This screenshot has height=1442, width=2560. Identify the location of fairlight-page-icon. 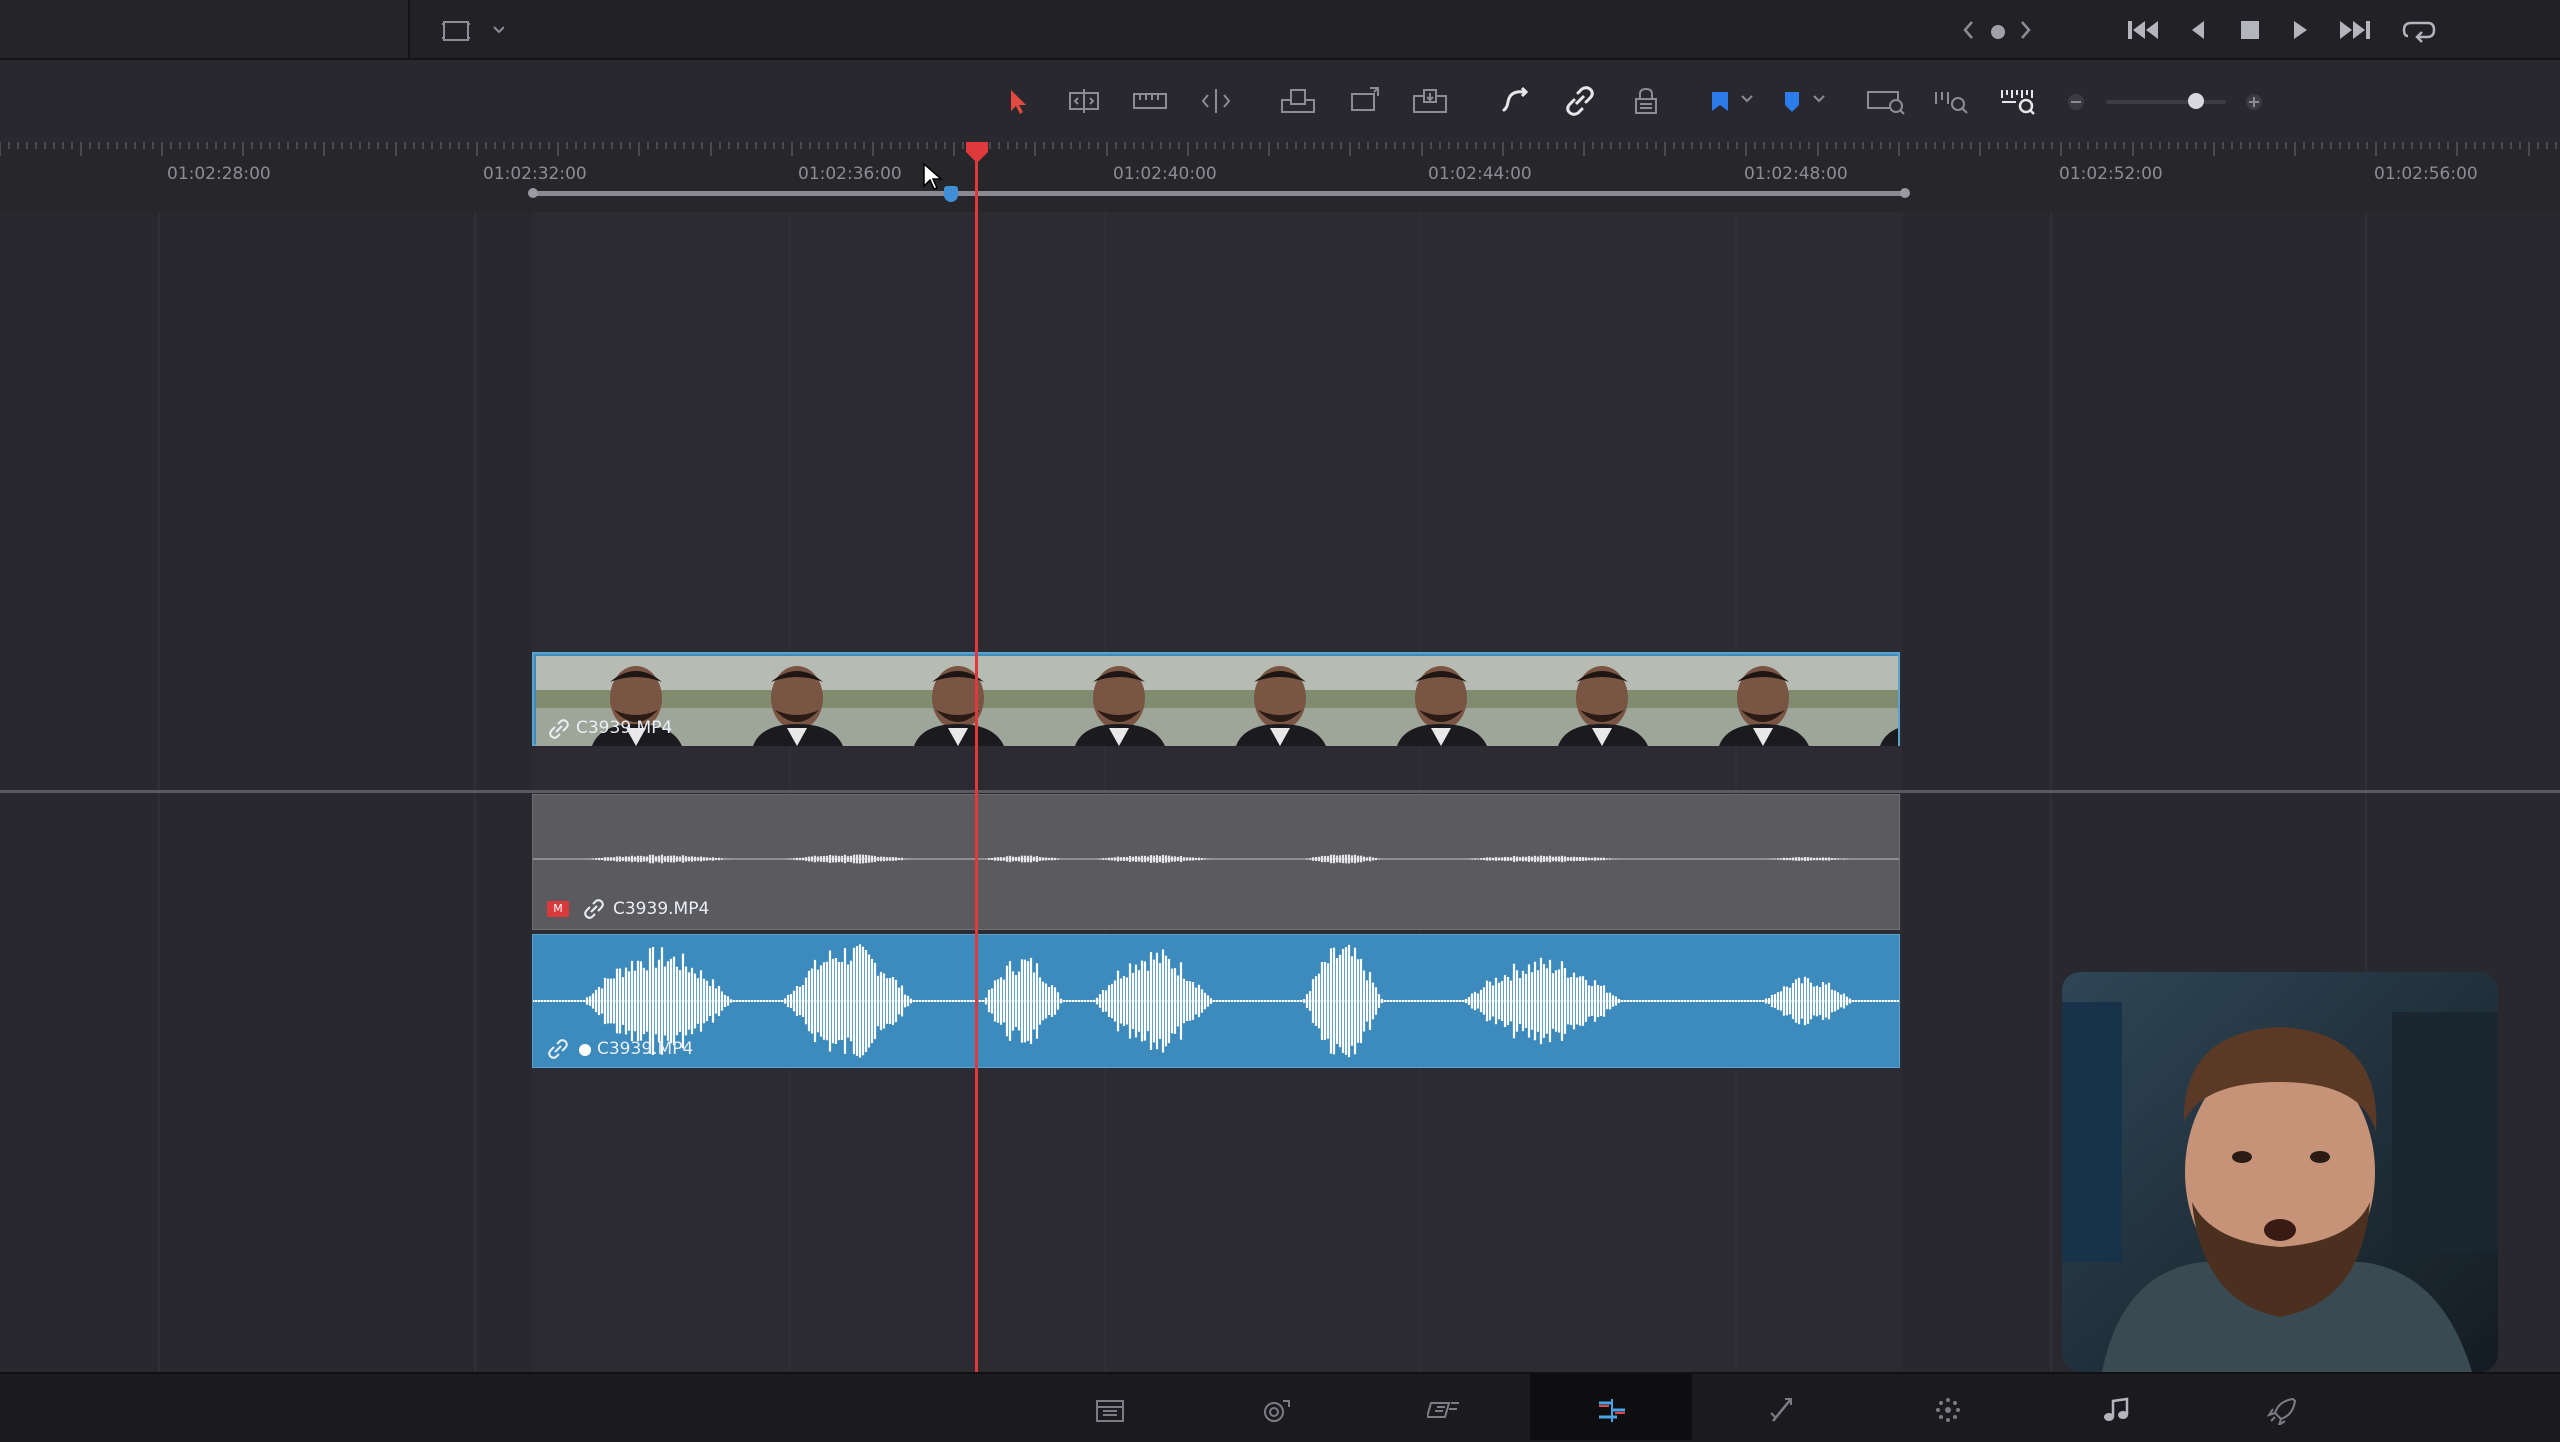
(2116, 1409).